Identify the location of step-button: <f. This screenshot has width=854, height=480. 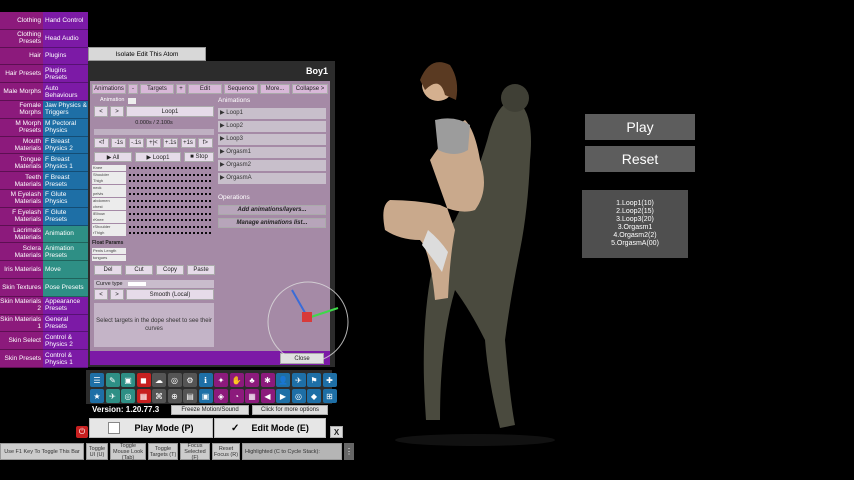
(101, 143).